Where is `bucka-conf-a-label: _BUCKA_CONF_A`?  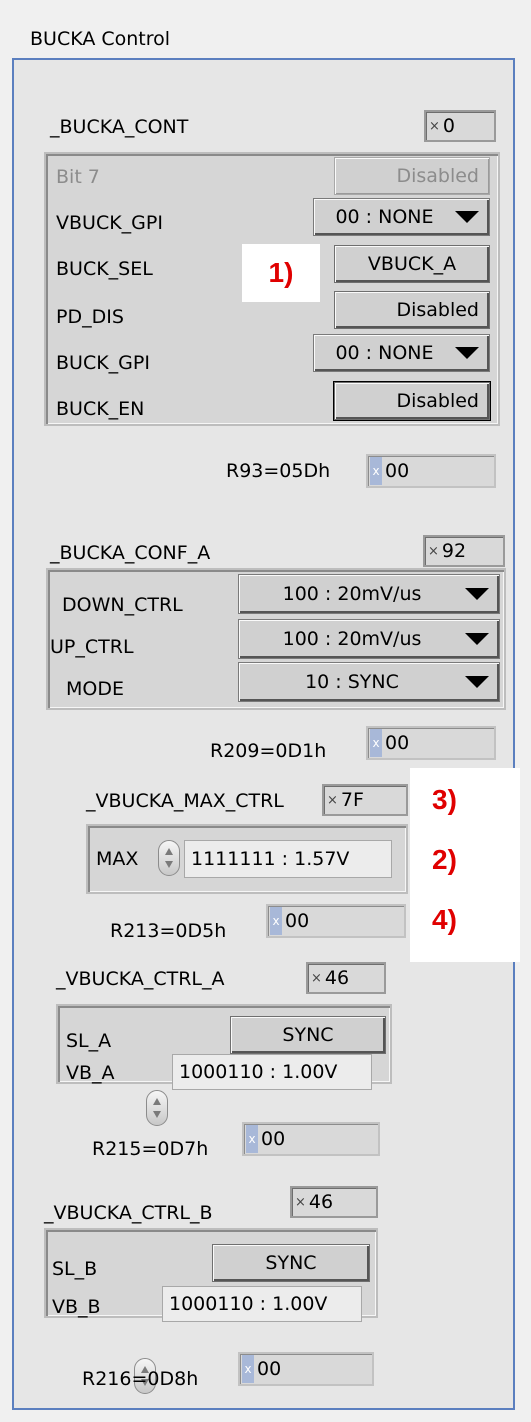 bucka-conf-a-label: _BUCKA_CONF_A is located at coordinates (130, 553).